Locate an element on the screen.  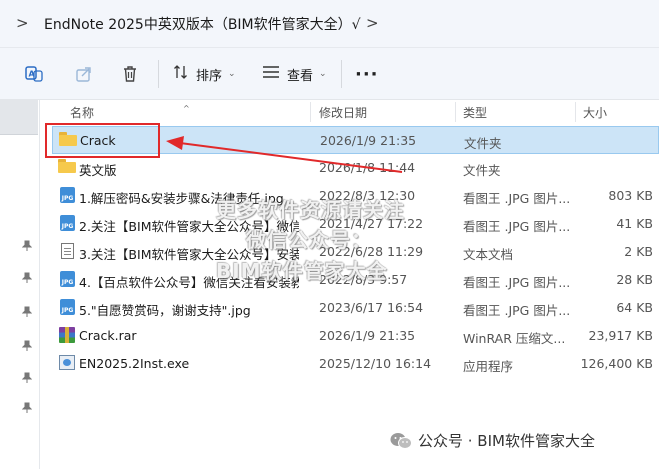
sort-dropdown-chevron-icon: ⌄ is located at coordinates (232, 74).